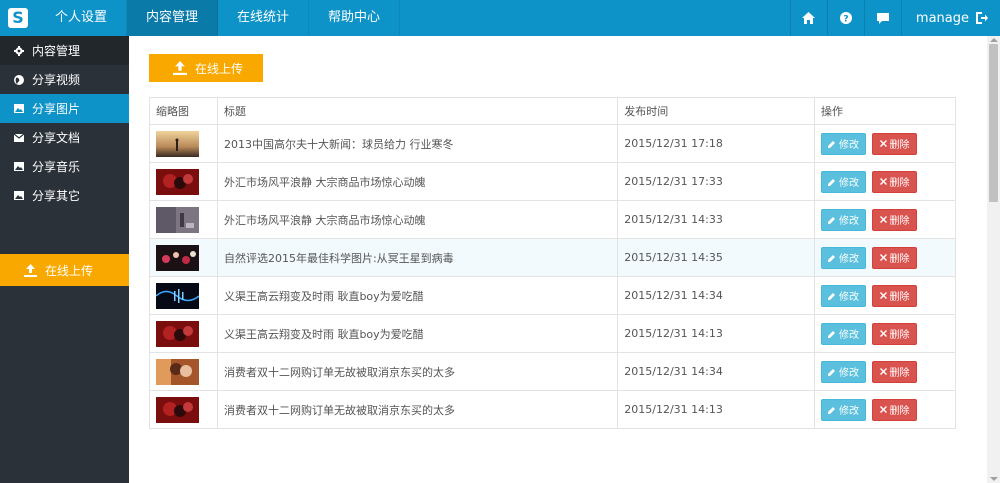 The height and width of the screenshot is (483, 1000). I want to click on sidebar-upload-button: 在线上传, so click(64, 270).